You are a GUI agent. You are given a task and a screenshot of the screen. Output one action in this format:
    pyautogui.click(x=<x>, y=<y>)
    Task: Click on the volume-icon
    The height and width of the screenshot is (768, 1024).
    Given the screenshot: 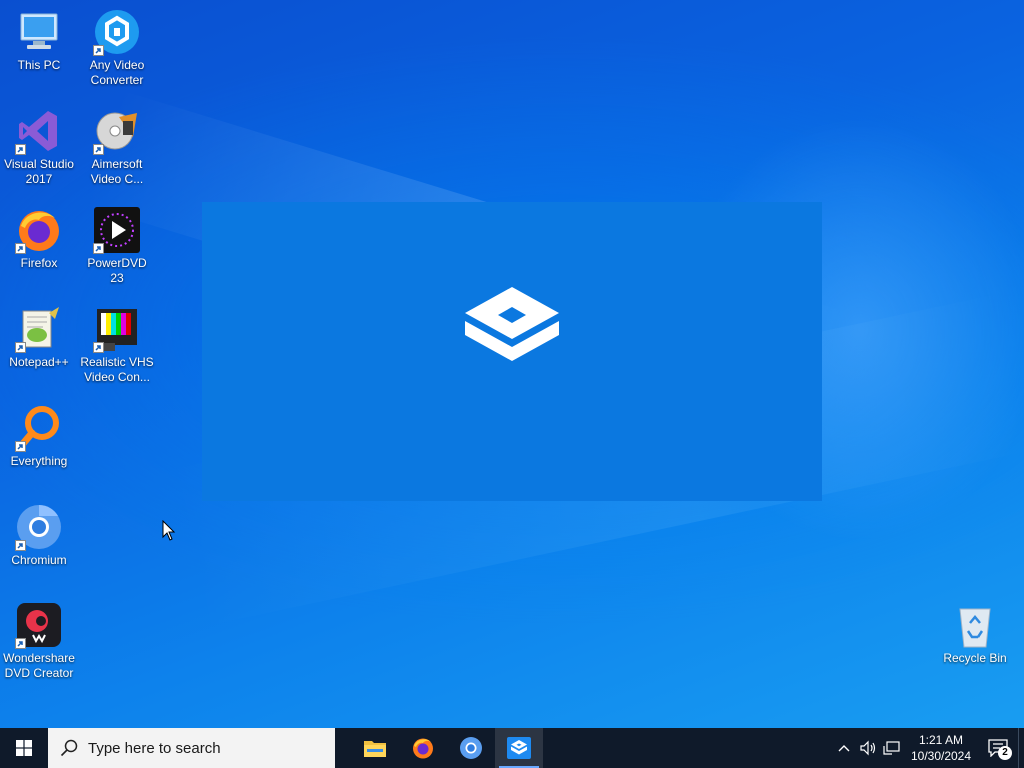 What is the action you would take?
    pyautogui.click(x=868, y=748)
    